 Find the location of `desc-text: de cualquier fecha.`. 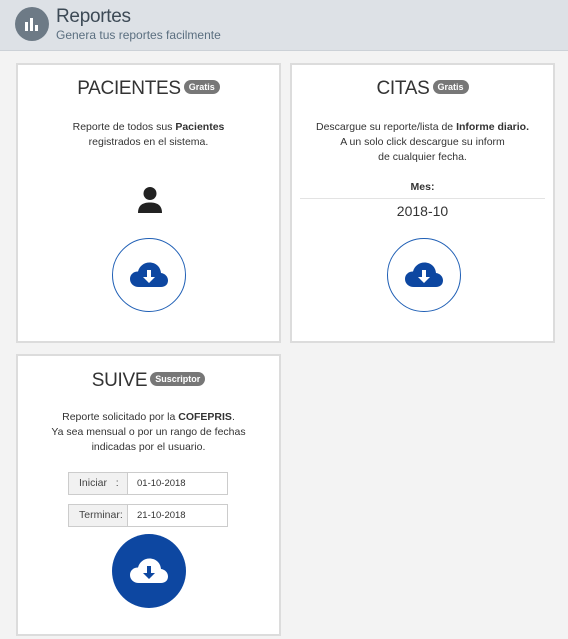

desc-text: de cualquier fecha. is located at coordinates (422, 157).